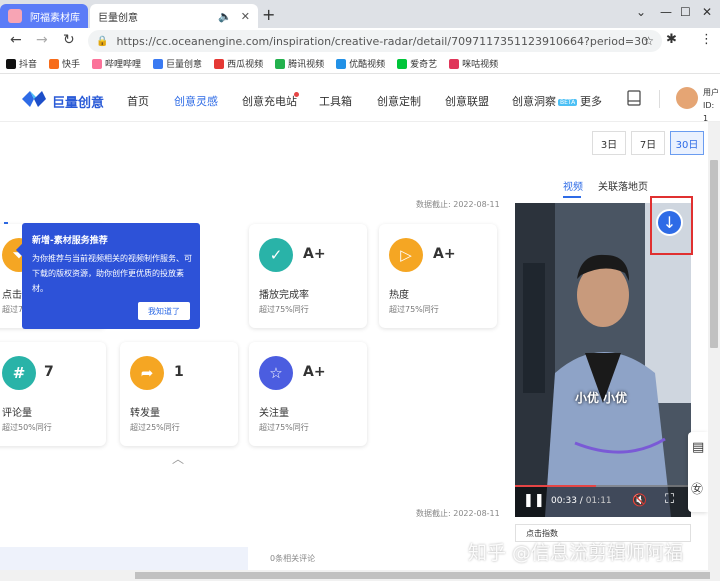 Image resolution: width=720 pixels, height=581 pixels. What do you see at coordinates (669, 222) in the screenshot?
I see `download-icon: ↓` at bounding box center [669, 222].